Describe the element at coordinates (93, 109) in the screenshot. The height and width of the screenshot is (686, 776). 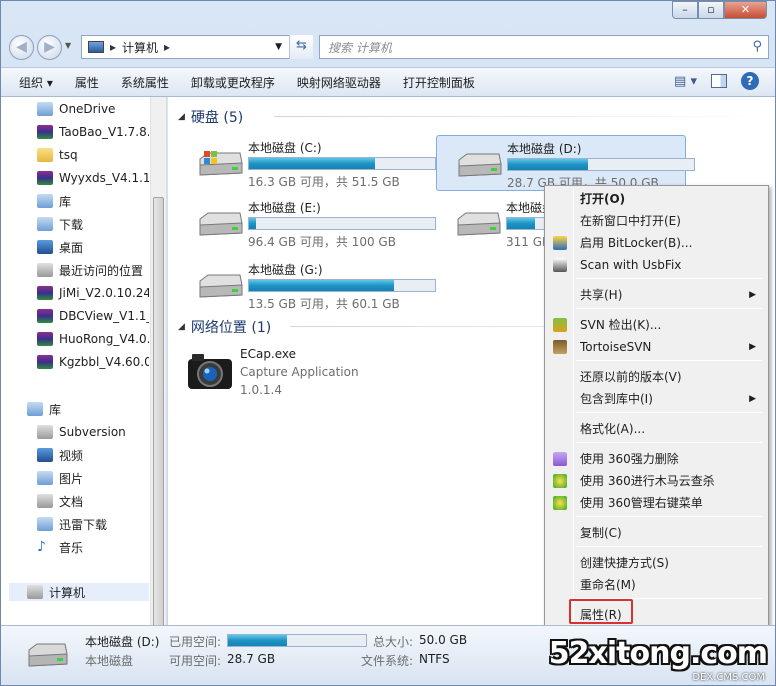
I see `nav-item: OneDrive` at that location.